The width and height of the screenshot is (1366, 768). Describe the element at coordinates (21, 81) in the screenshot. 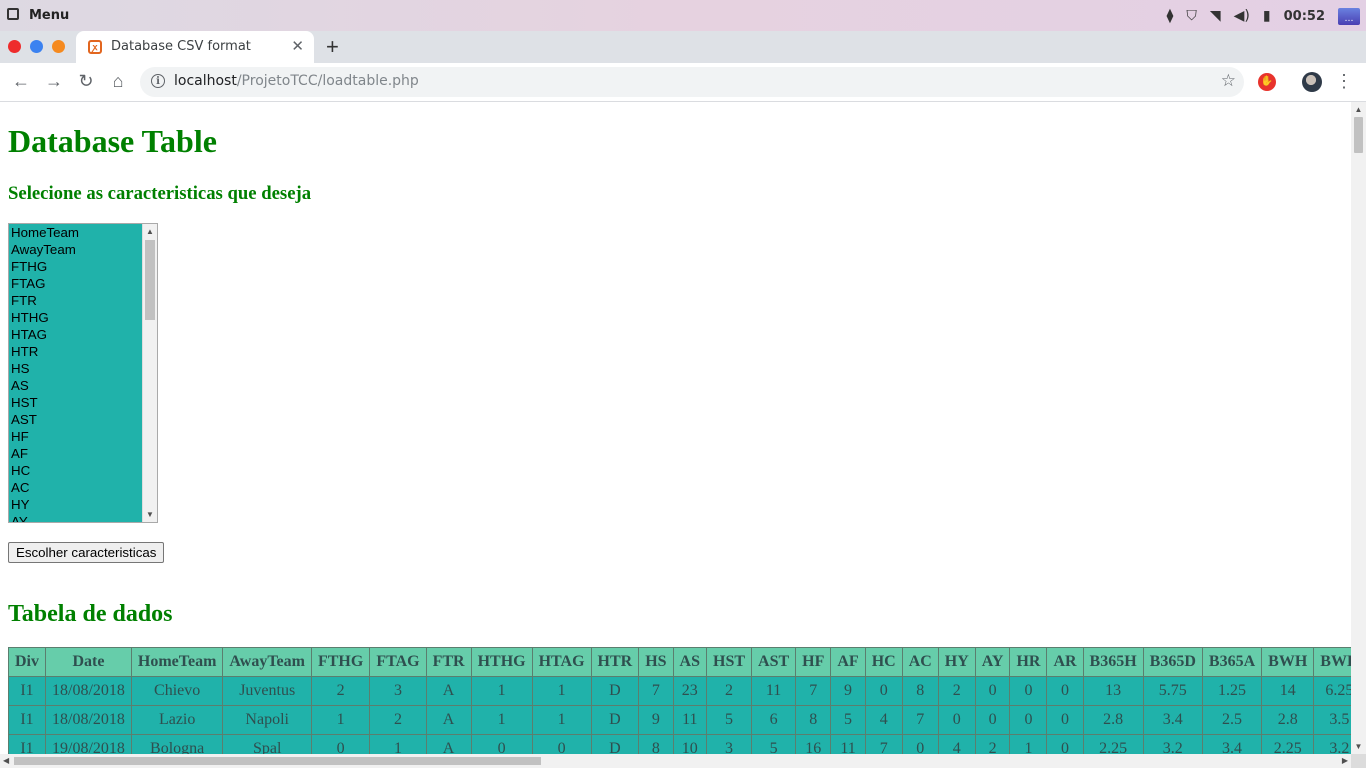

I see `back-icon: ←` at that location.